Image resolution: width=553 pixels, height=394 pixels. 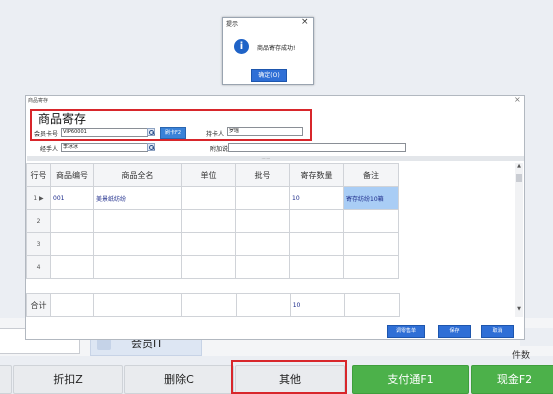 I want to click on prompt-dialog: 提示 × i 商品寄存成功! 确定(O), so click(x=268, y=51).